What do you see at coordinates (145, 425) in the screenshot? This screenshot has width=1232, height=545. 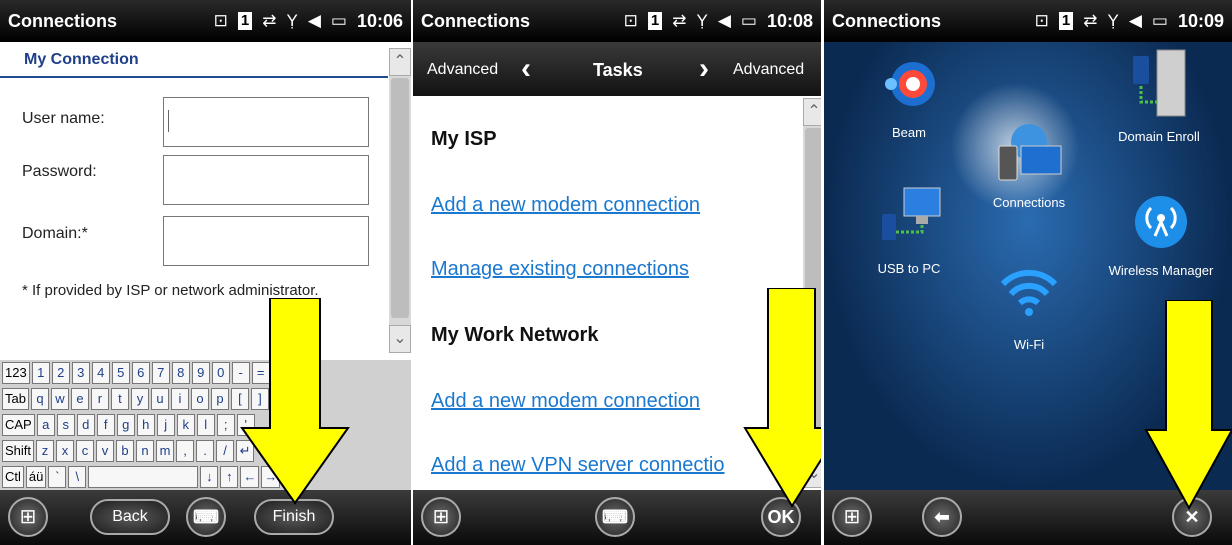 I see `key: h` at bounding box center [145, 425].